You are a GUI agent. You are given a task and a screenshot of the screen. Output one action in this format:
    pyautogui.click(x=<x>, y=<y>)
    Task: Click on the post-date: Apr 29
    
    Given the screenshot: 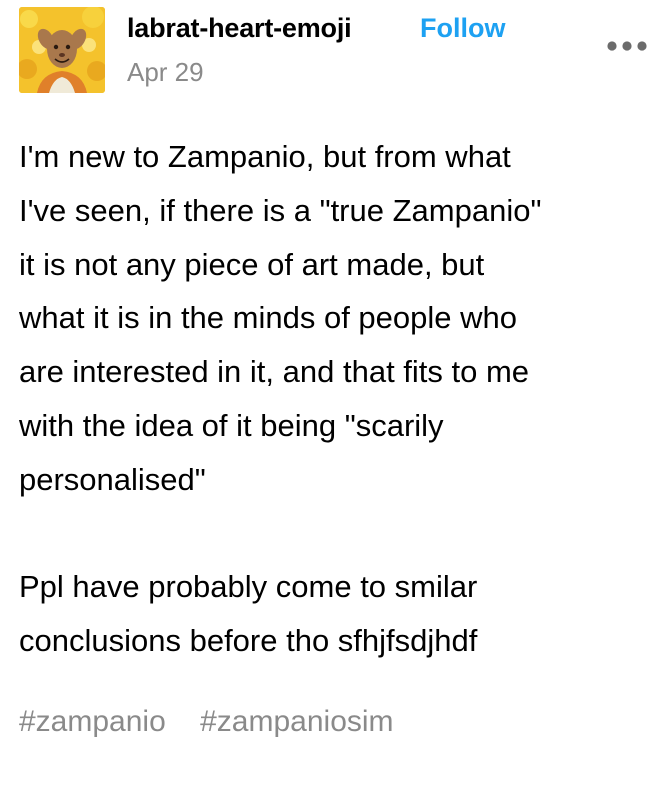 What is the action you would take?
    pyautogui.click(x=165, y=72)
    